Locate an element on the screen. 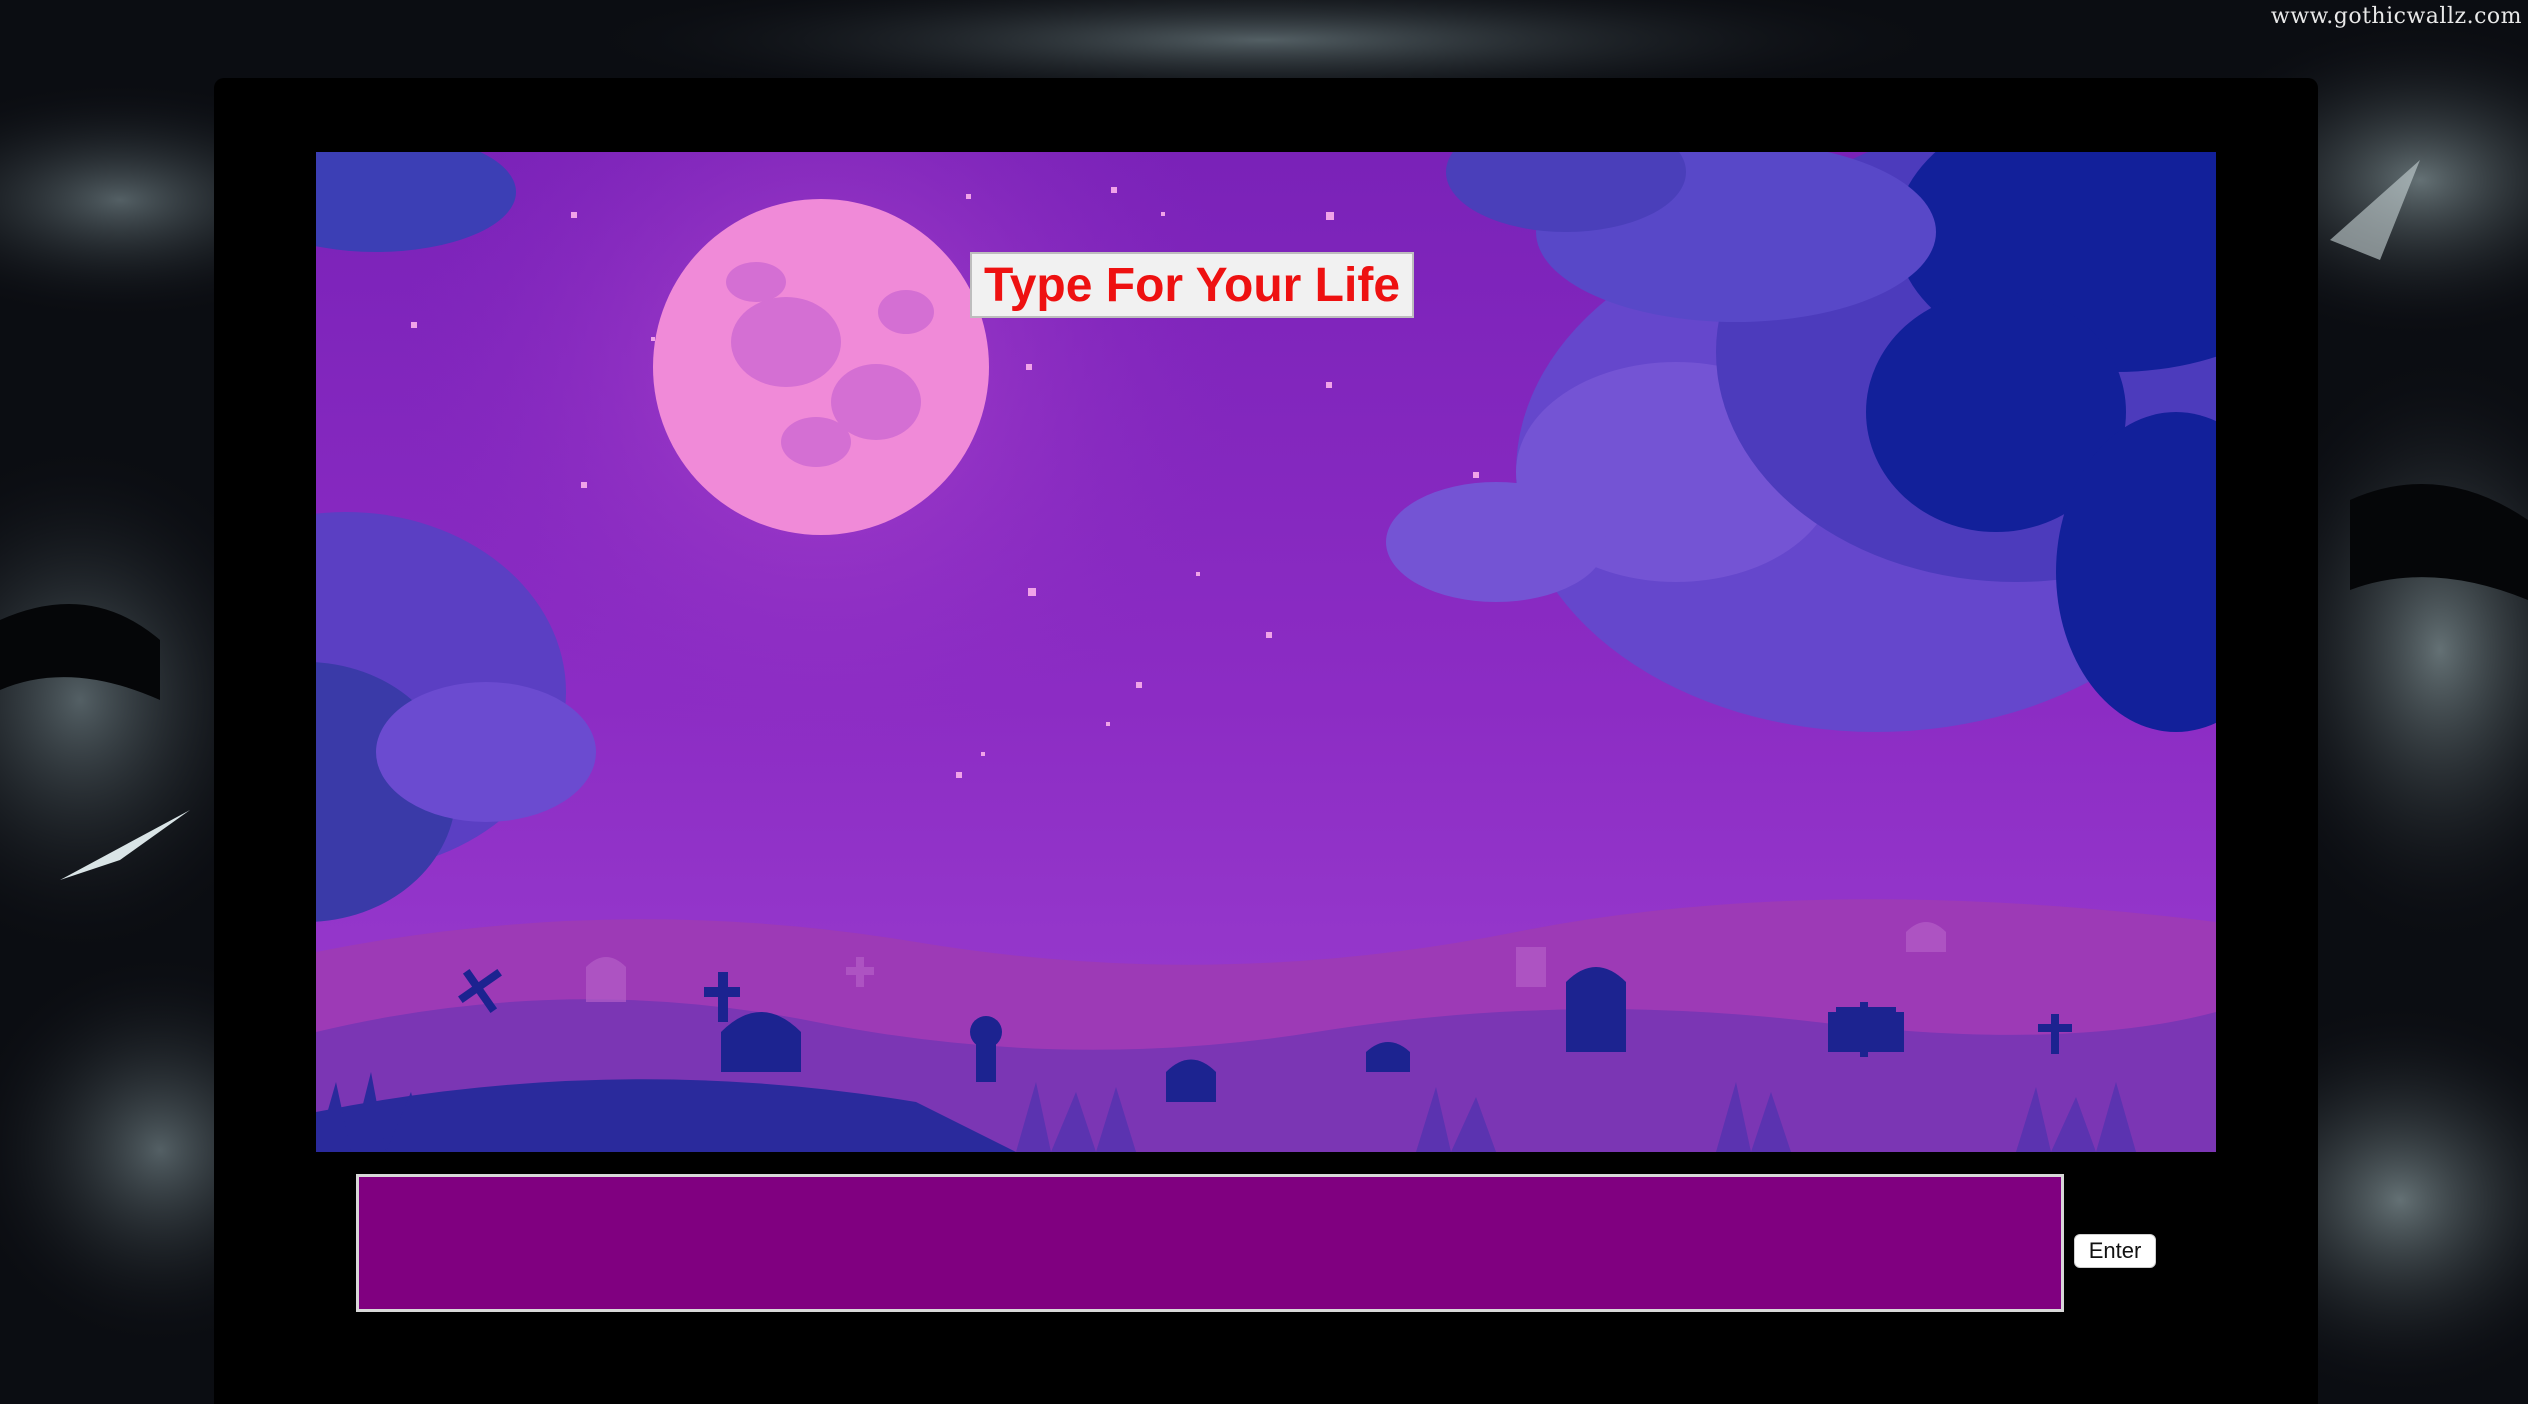 The height and width of the screenshot is (1404, 2528). watermark-text: www.gothicwallz.com is located at coordinates (2396, 16).